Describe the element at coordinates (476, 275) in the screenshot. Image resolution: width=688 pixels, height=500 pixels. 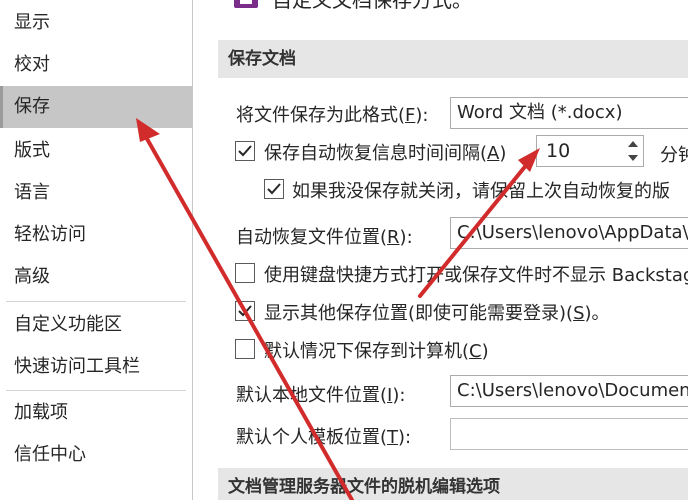
I see `no-backstage-label: 使用键盘快捷方式打开或保存文件时不显示 Backstage` at that location.